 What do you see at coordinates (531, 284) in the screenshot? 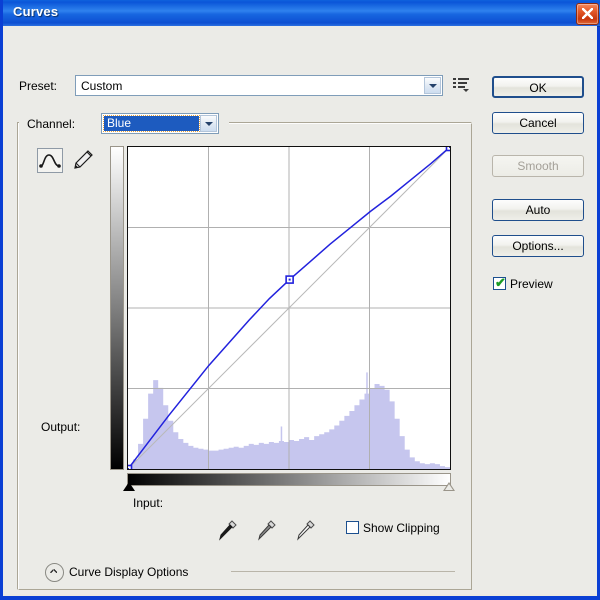
I see `preview-label: Preview` at bounding box center [531, 284].